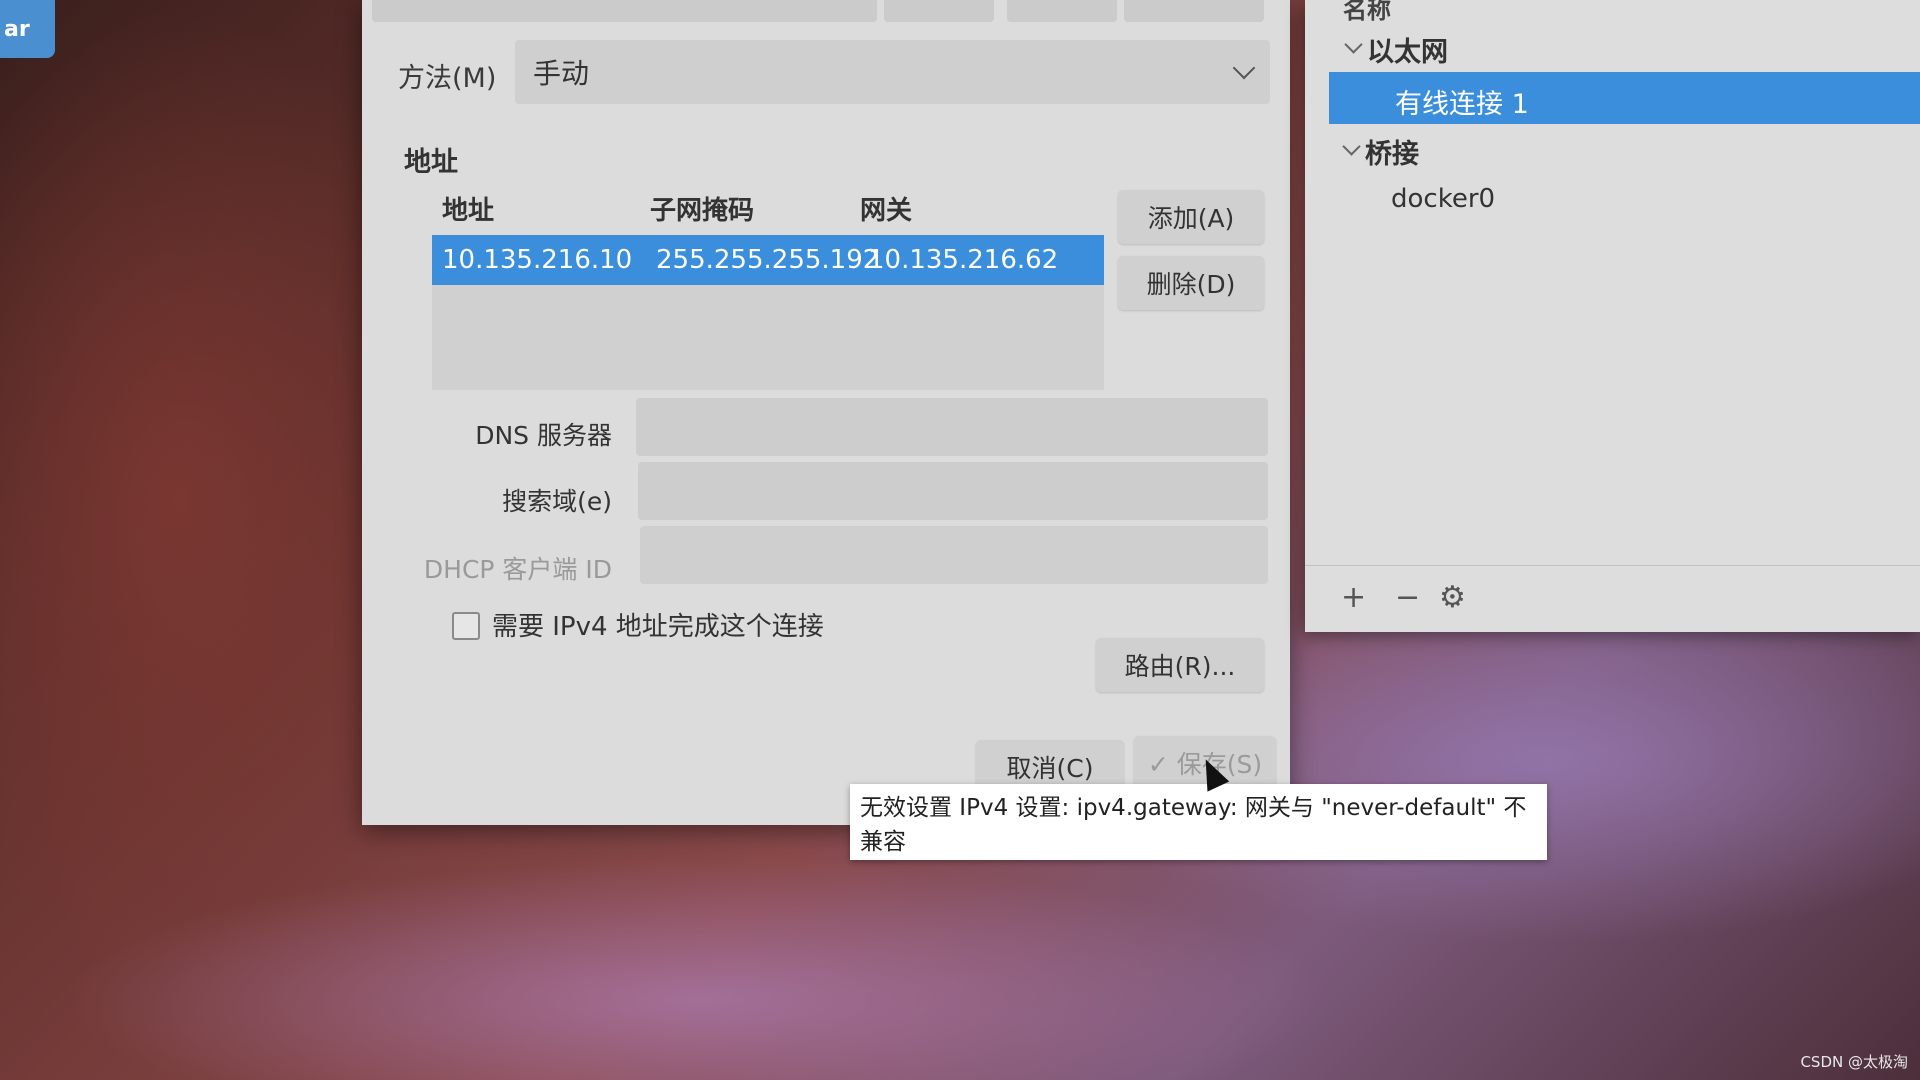 The height and width of the screenshot is (1080, 1920). What do you see at coordinates (953, 491) in the screenshot?
I see `search-domain-field` at bounding box center [953, 491].